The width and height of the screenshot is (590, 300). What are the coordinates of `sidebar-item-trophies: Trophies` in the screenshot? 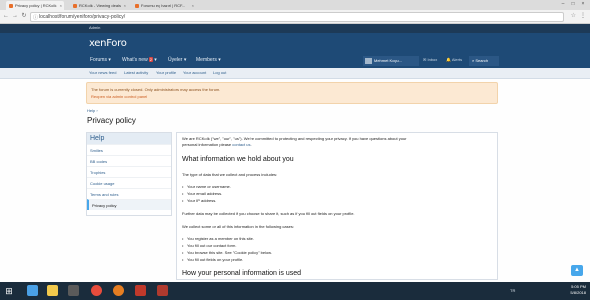 It's located at (129, 171).